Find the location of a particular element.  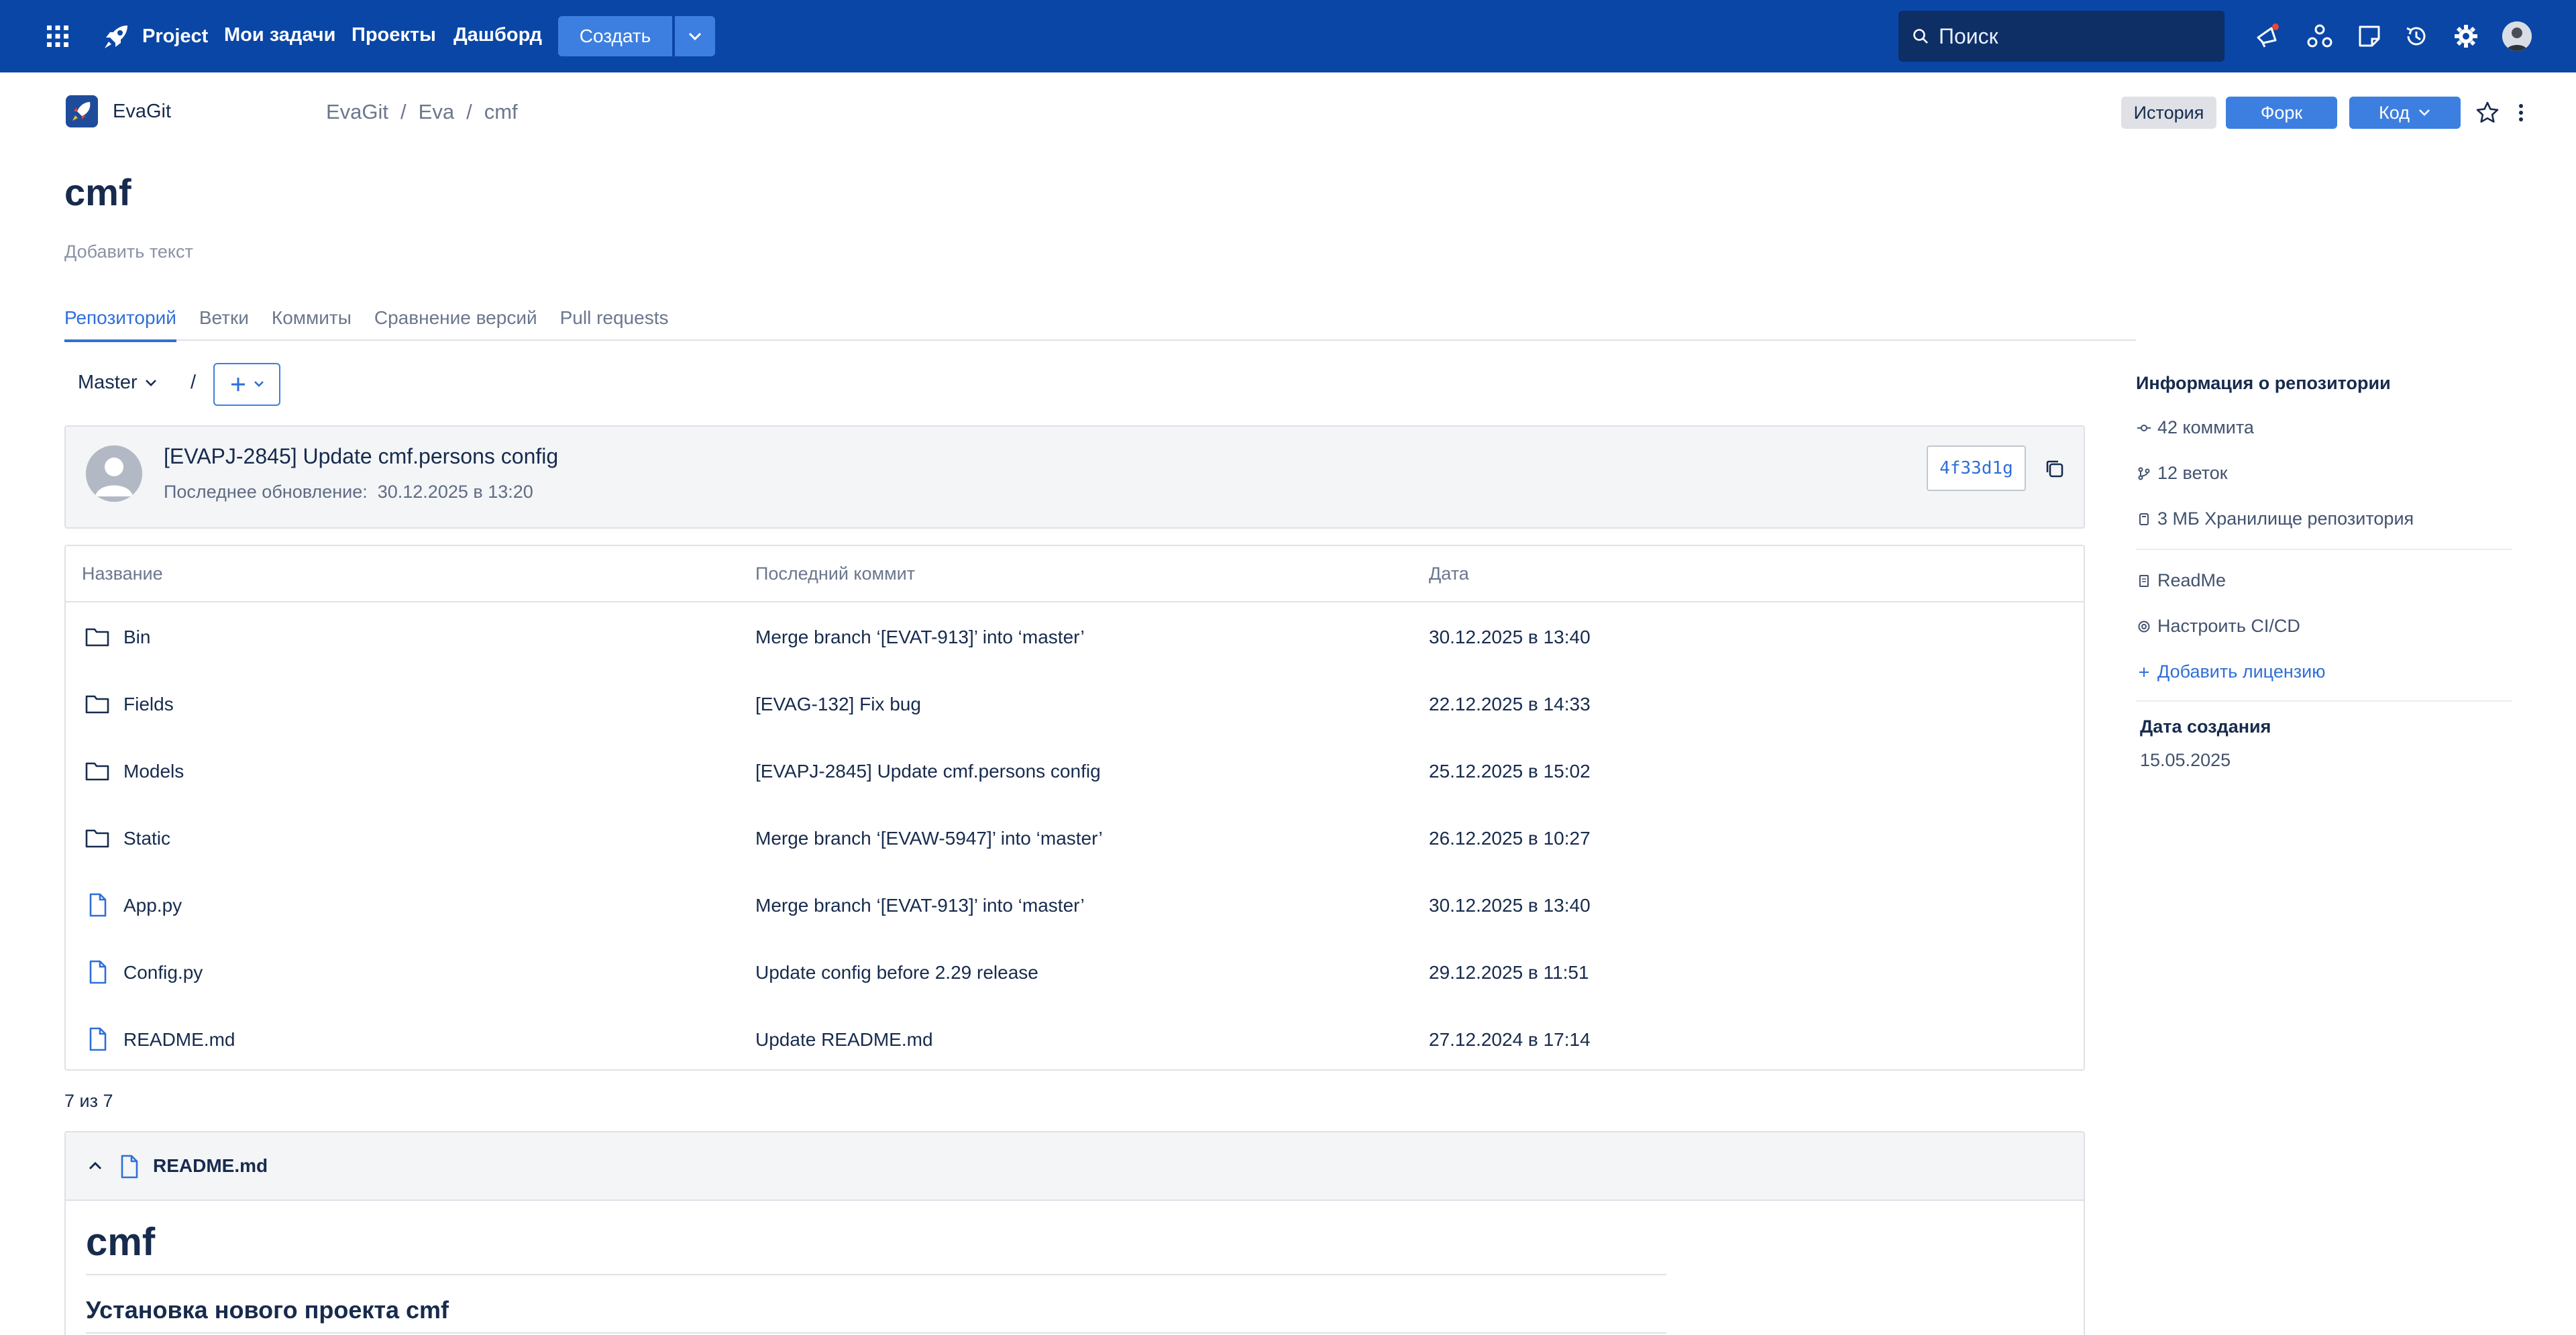

file-name: Static is located at coordinates (146, 839).